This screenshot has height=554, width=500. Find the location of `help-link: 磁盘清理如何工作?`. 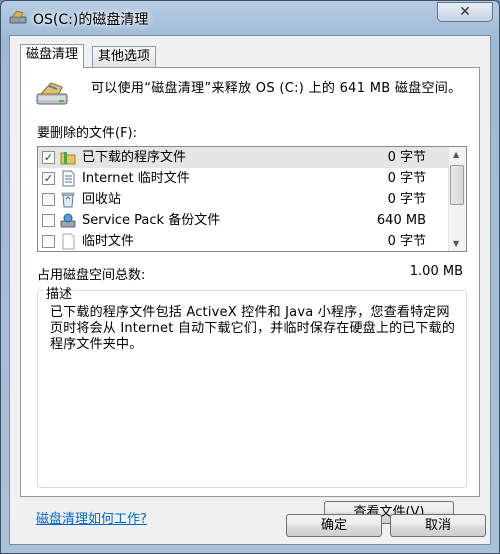

help-link: 磁盘清理如何工作? is located at coordinates (91, 517).